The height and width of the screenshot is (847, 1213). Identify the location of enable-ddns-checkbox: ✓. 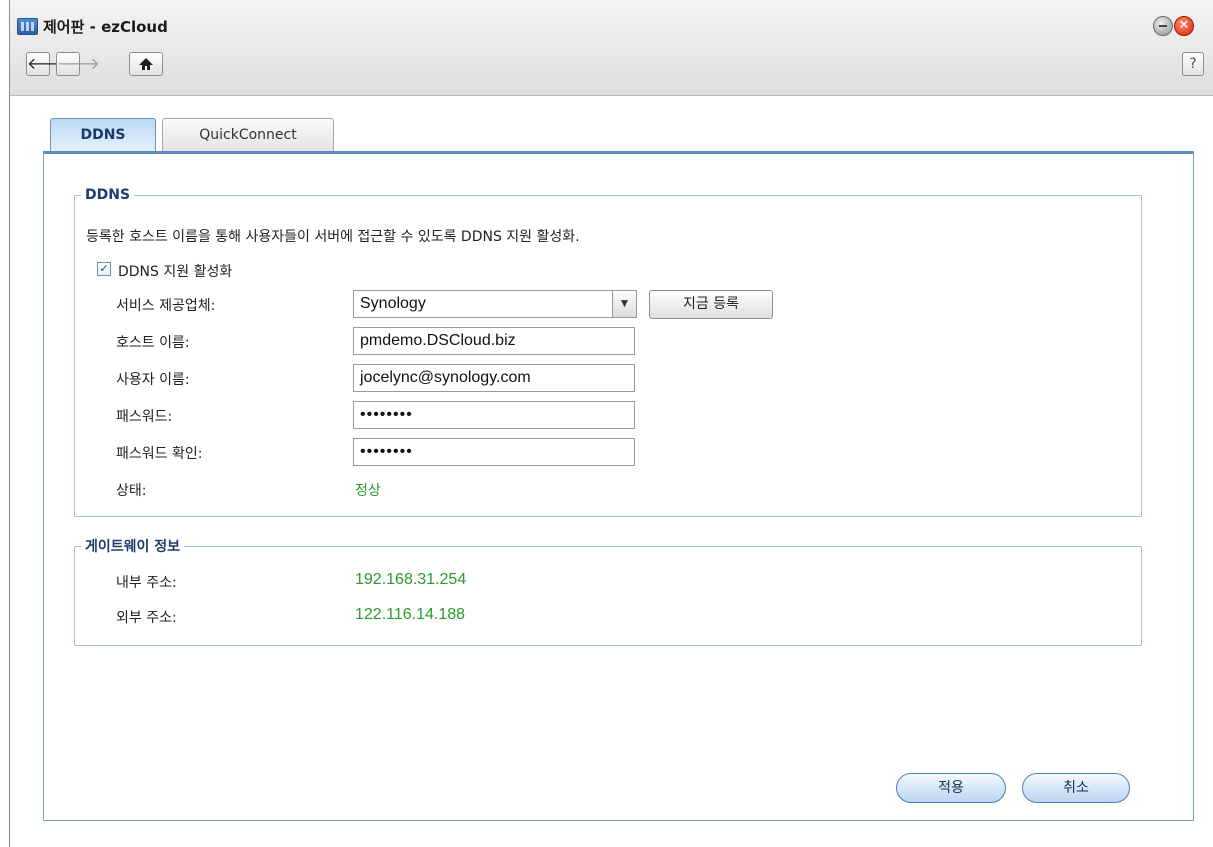
(104, 269).